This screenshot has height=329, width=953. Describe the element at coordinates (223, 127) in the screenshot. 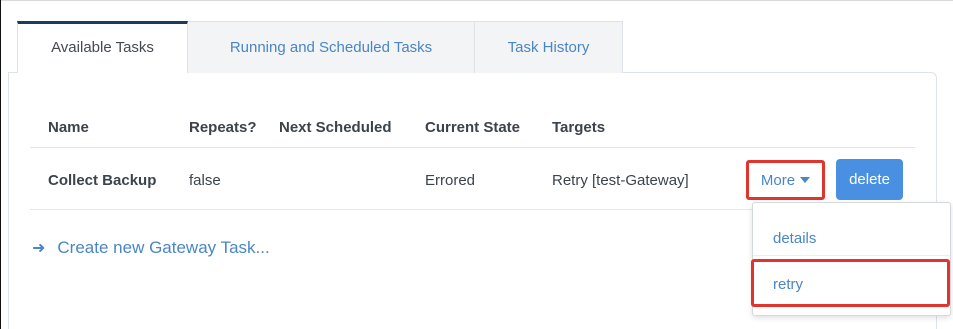

I see `column-header-repeats: Repeats?` at that location.